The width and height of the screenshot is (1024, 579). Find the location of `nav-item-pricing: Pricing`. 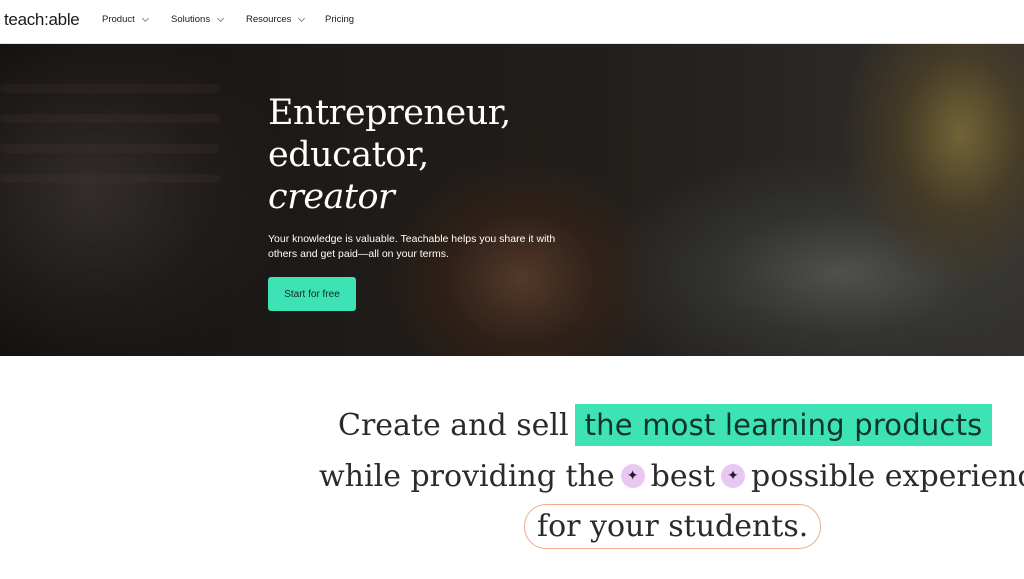

nav-item-pricing: Pricing is located at coordinates (339, 19).